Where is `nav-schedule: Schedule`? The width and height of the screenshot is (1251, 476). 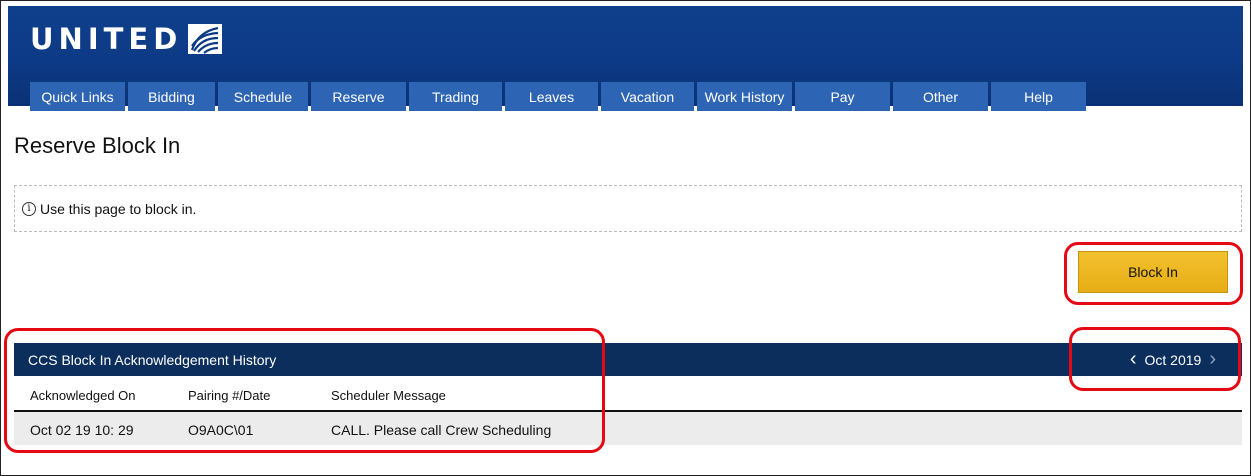
nav-schedule: Schedule is located at coordinates (263, 96).